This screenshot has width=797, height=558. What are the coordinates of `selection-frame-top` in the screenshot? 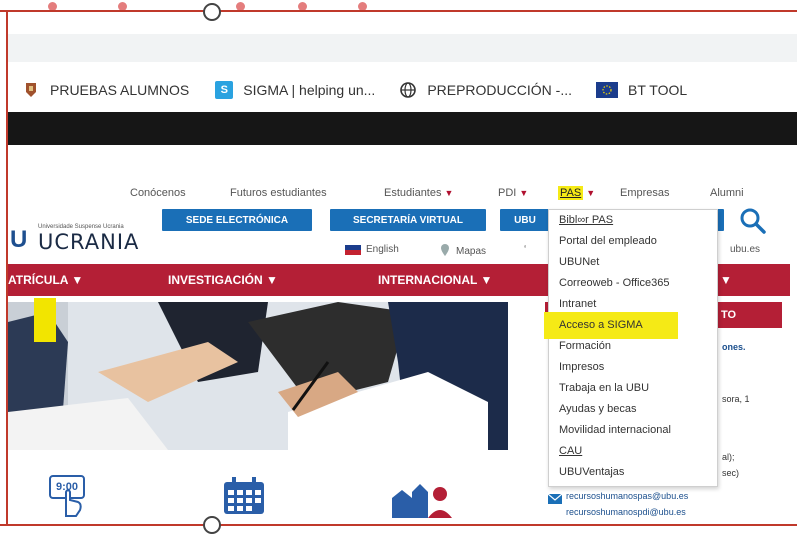 It's located at (398, 11).